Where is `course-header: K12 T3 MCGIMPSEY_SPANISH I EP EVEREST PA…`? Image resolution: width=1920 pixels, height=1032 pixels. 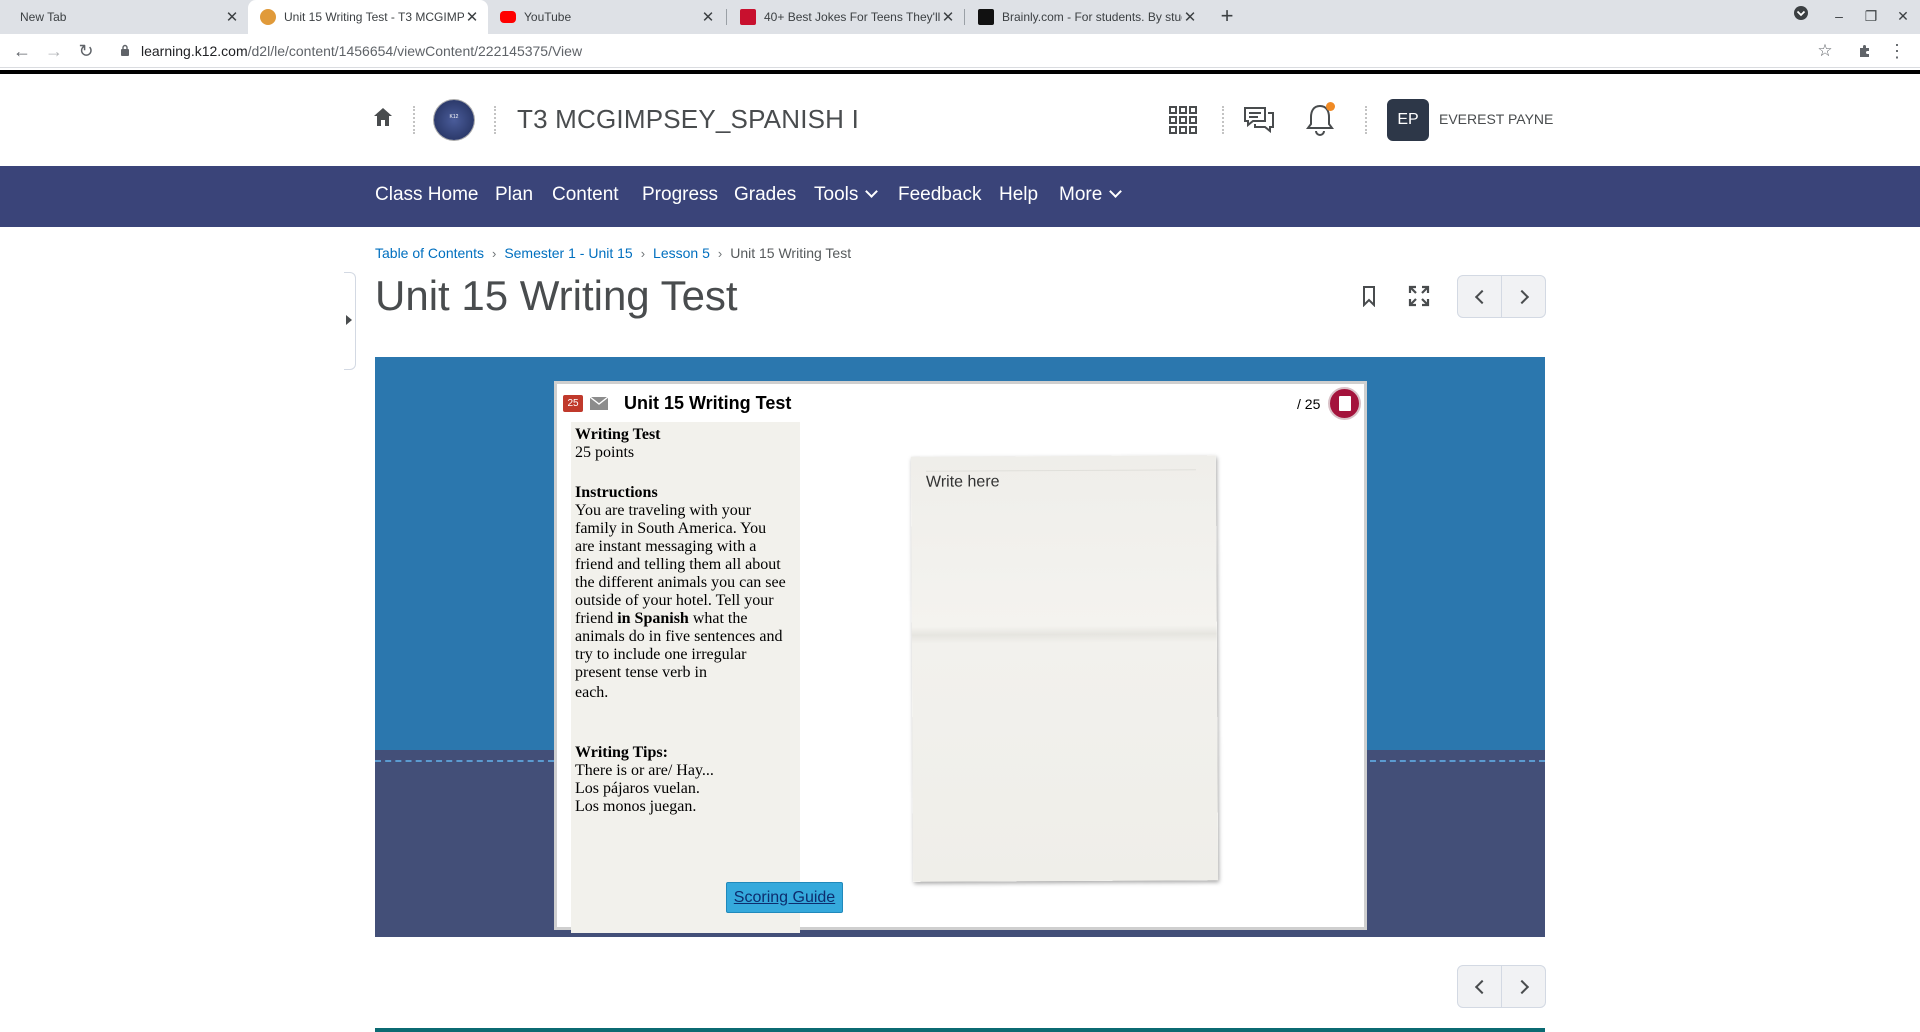
course-header: K12 T3 MCGIMPSEY_SPANISH I EP EVEREST PA… is located at coordinates (960, 120).